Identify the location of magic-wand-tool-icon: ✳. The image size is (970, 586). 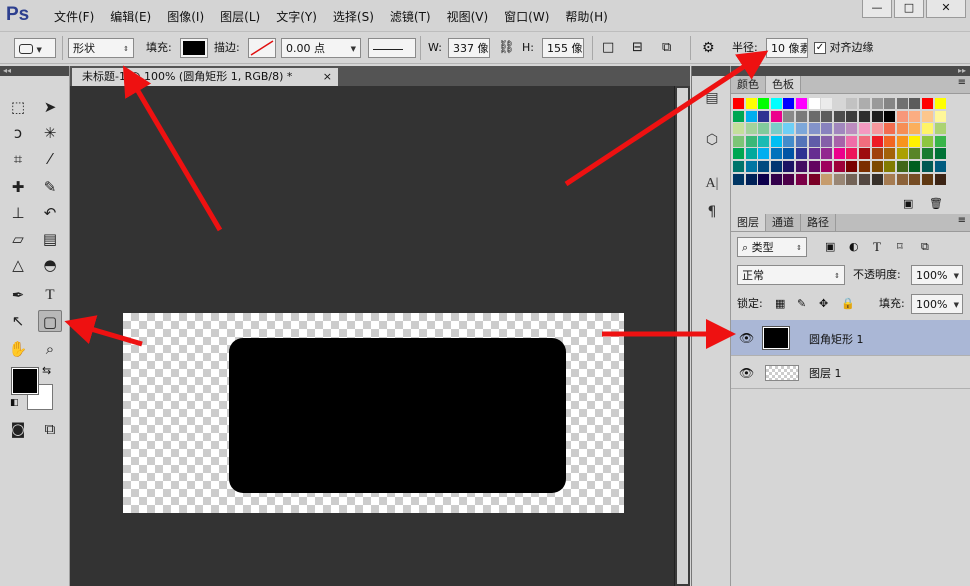
(50, 133).